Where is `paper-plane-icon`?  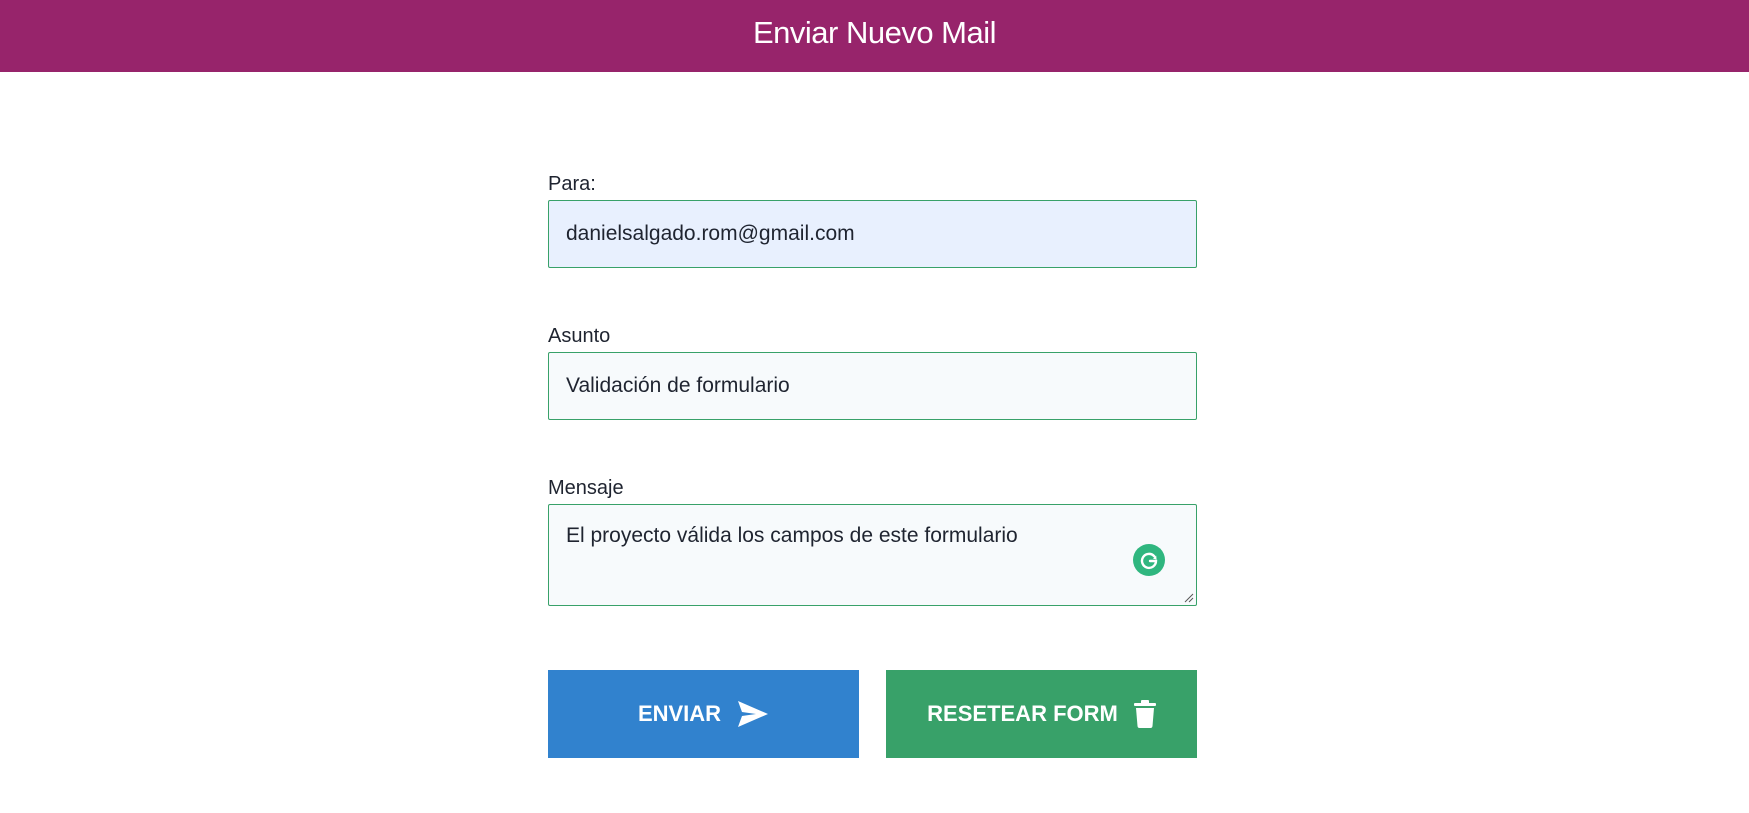
paper-plane-icon is located at coordinates (753, 714).